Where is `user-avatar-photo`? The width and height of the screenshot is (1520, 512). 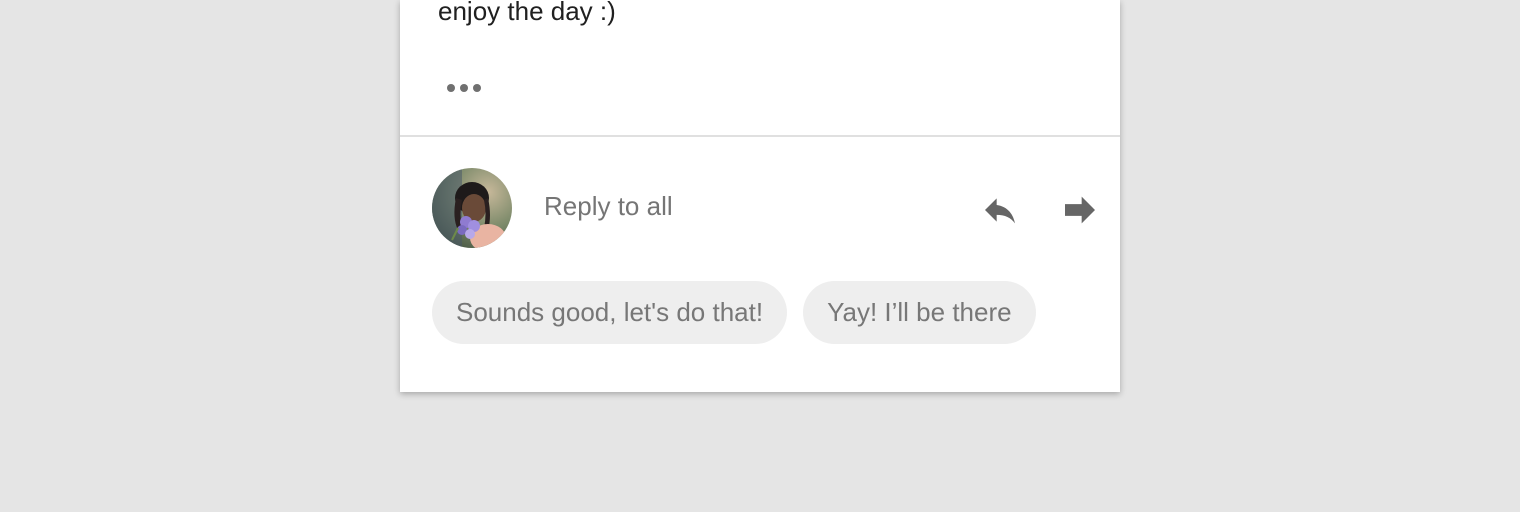 user-avatar-photo is located at coordinates (472, 208).